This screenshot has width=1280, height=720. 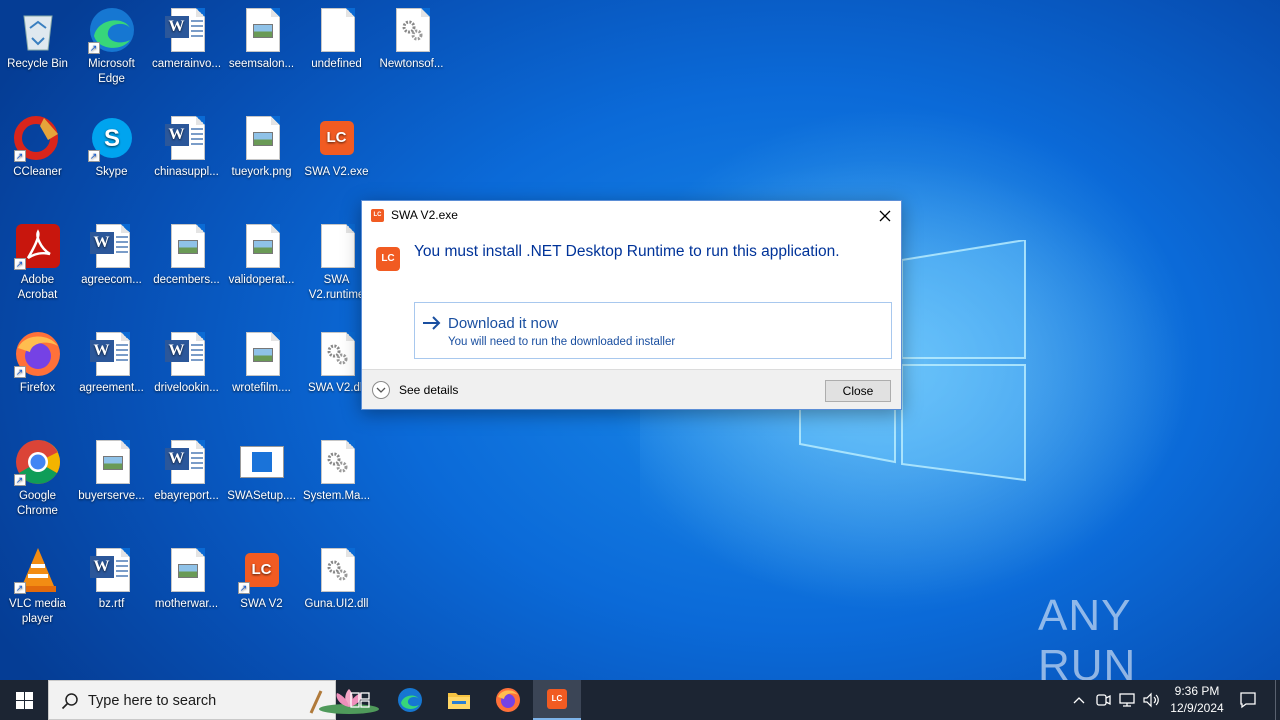 I want to click on windows-start-icon, so click(x=24, y=700).